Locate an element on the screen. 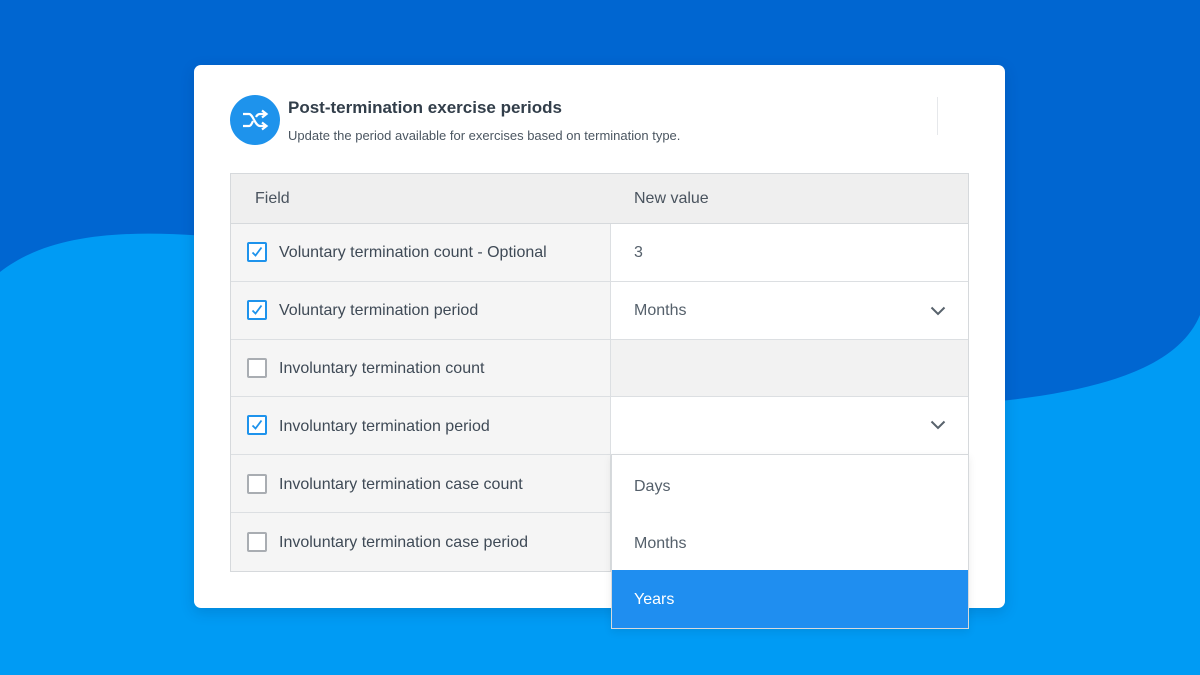 The image size is (1200, 675). field-cell: Involuntary termination case count is located at coordinates (421, 483).